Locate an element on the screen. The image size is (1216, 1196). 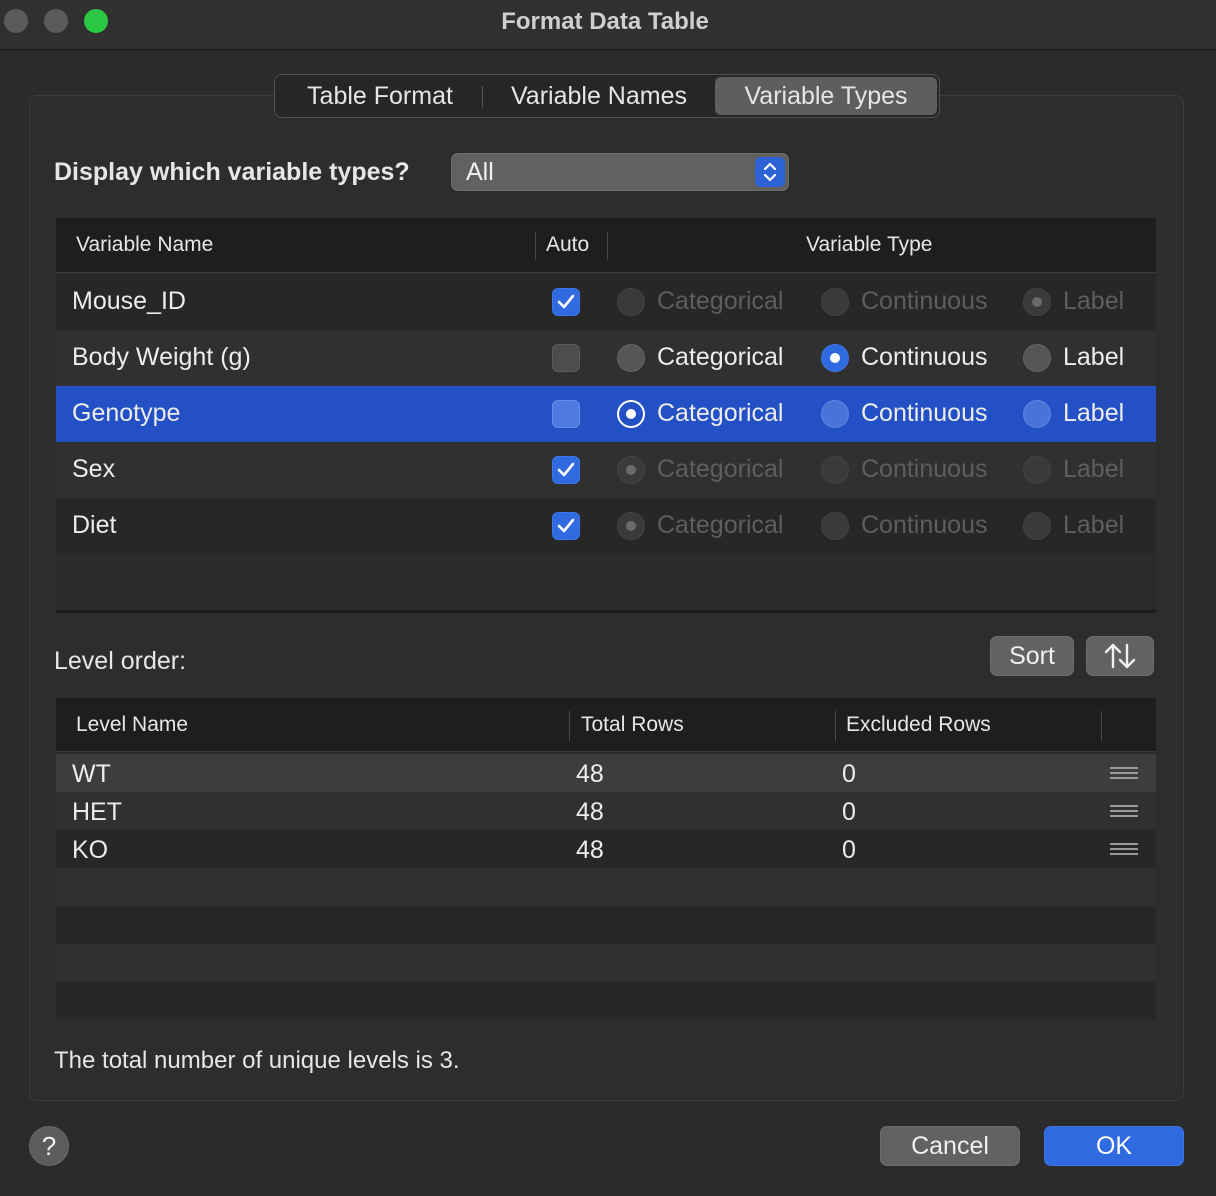
variable-name: Diet is located at coordinates (94, 525).